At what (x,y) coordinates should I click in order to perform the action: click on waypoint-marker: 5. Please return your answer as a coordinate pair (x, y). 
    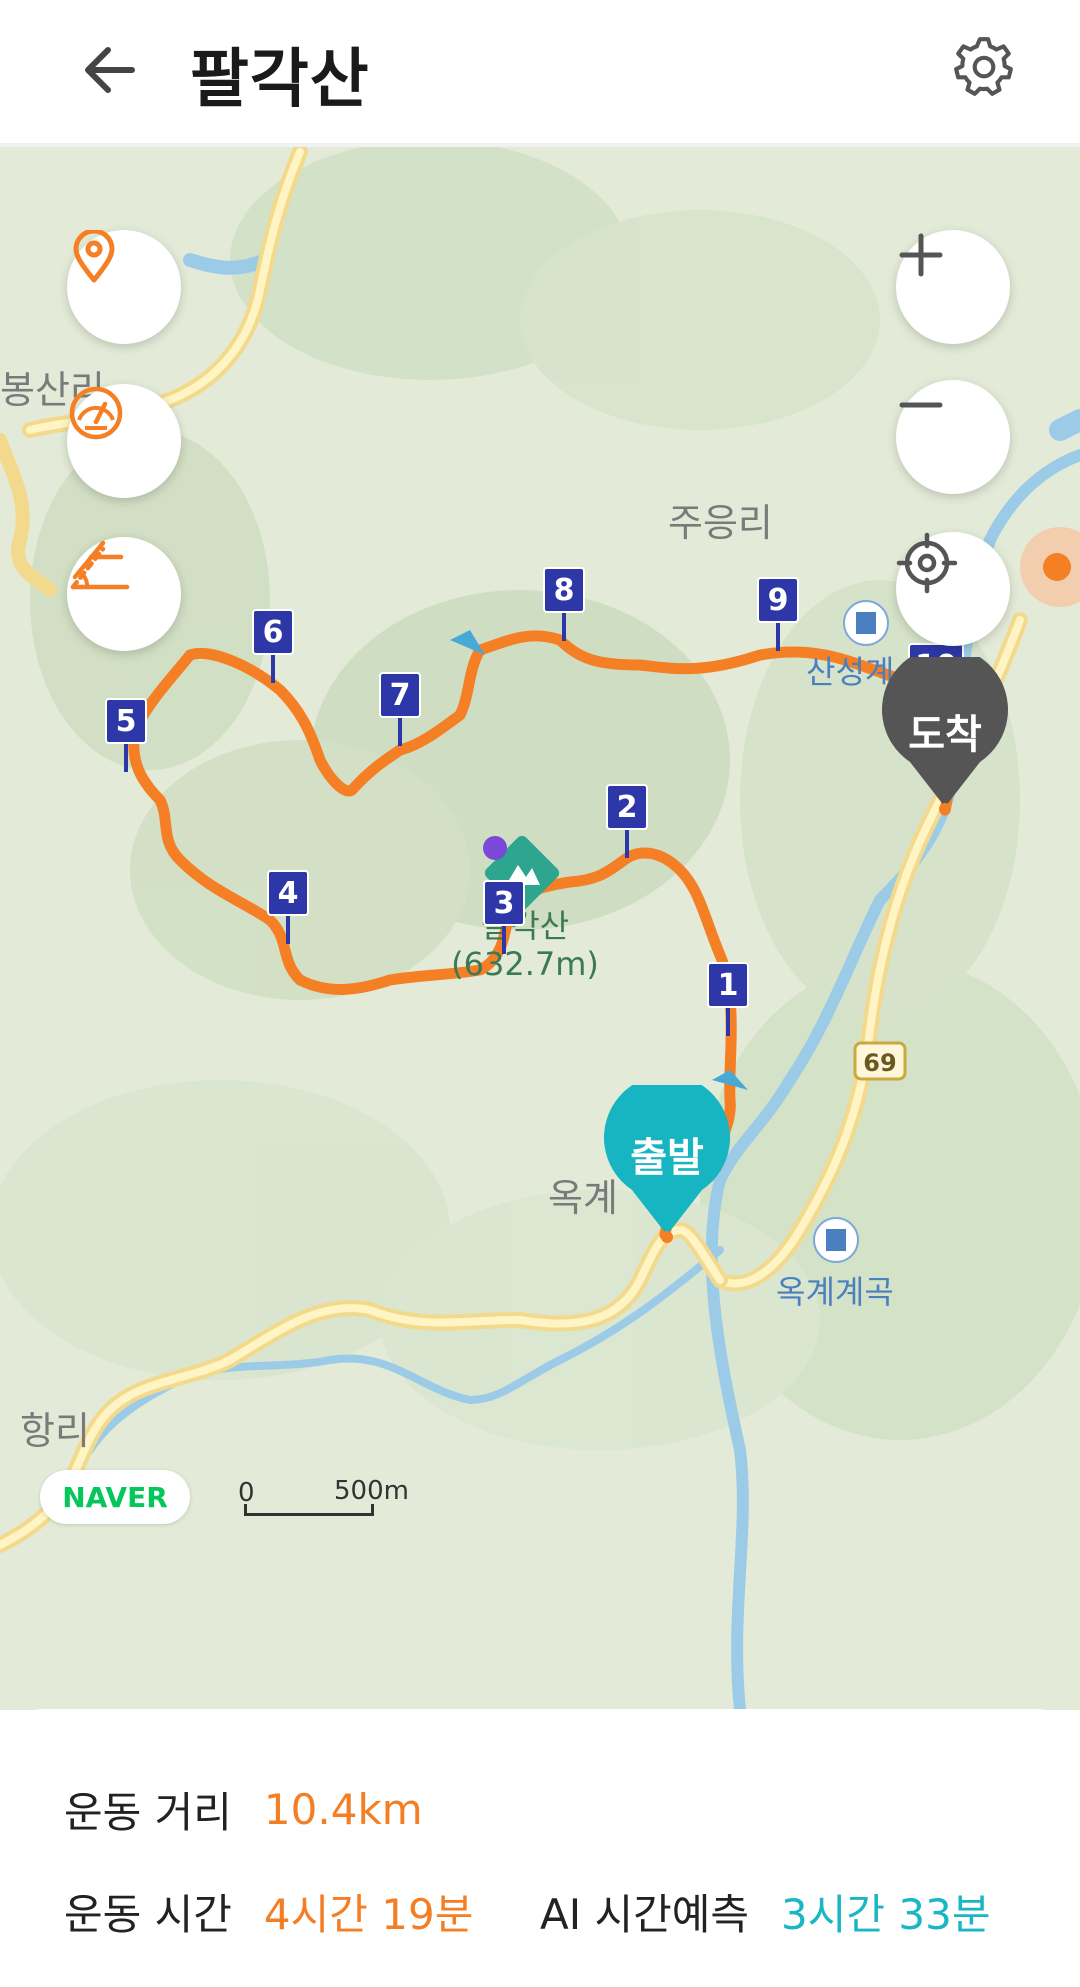
    Looking at the image, I should click on (126, 721).